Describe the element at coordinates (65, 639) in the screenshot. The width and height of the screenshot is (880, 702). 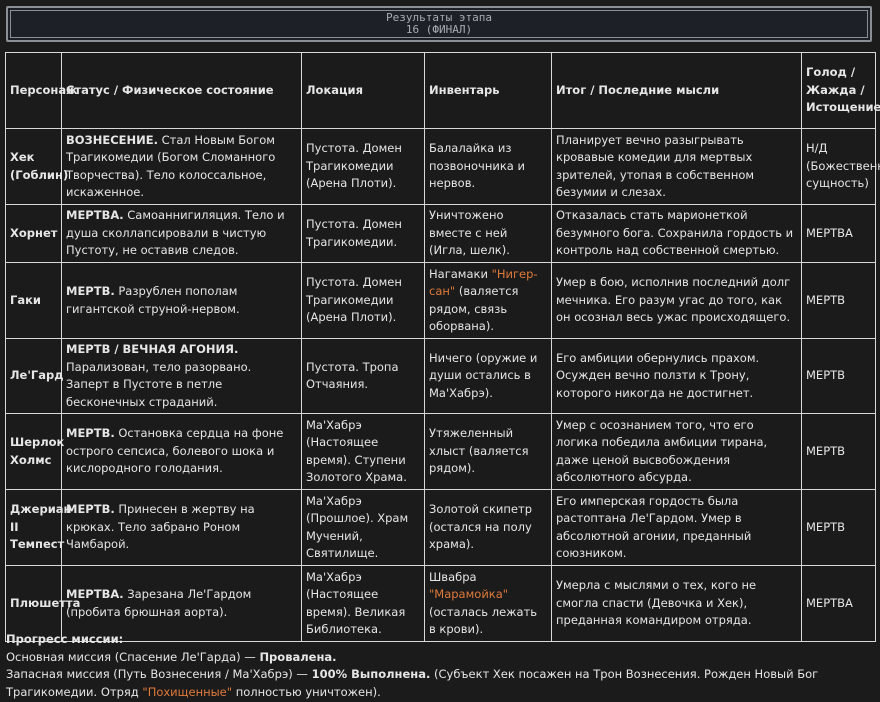
I see `progress-title-text: Прогресс миссии:` at that location.